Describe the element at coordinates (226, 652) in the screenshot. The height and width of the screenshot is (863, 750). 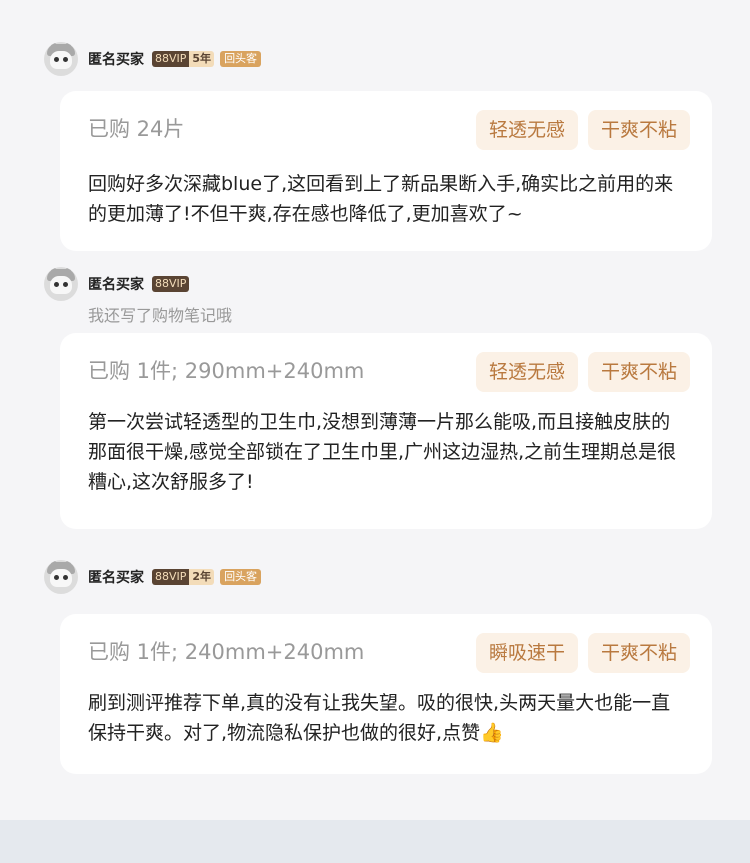
I see `purchase-info: 已购 1件; 240mm+240mm` at that location.